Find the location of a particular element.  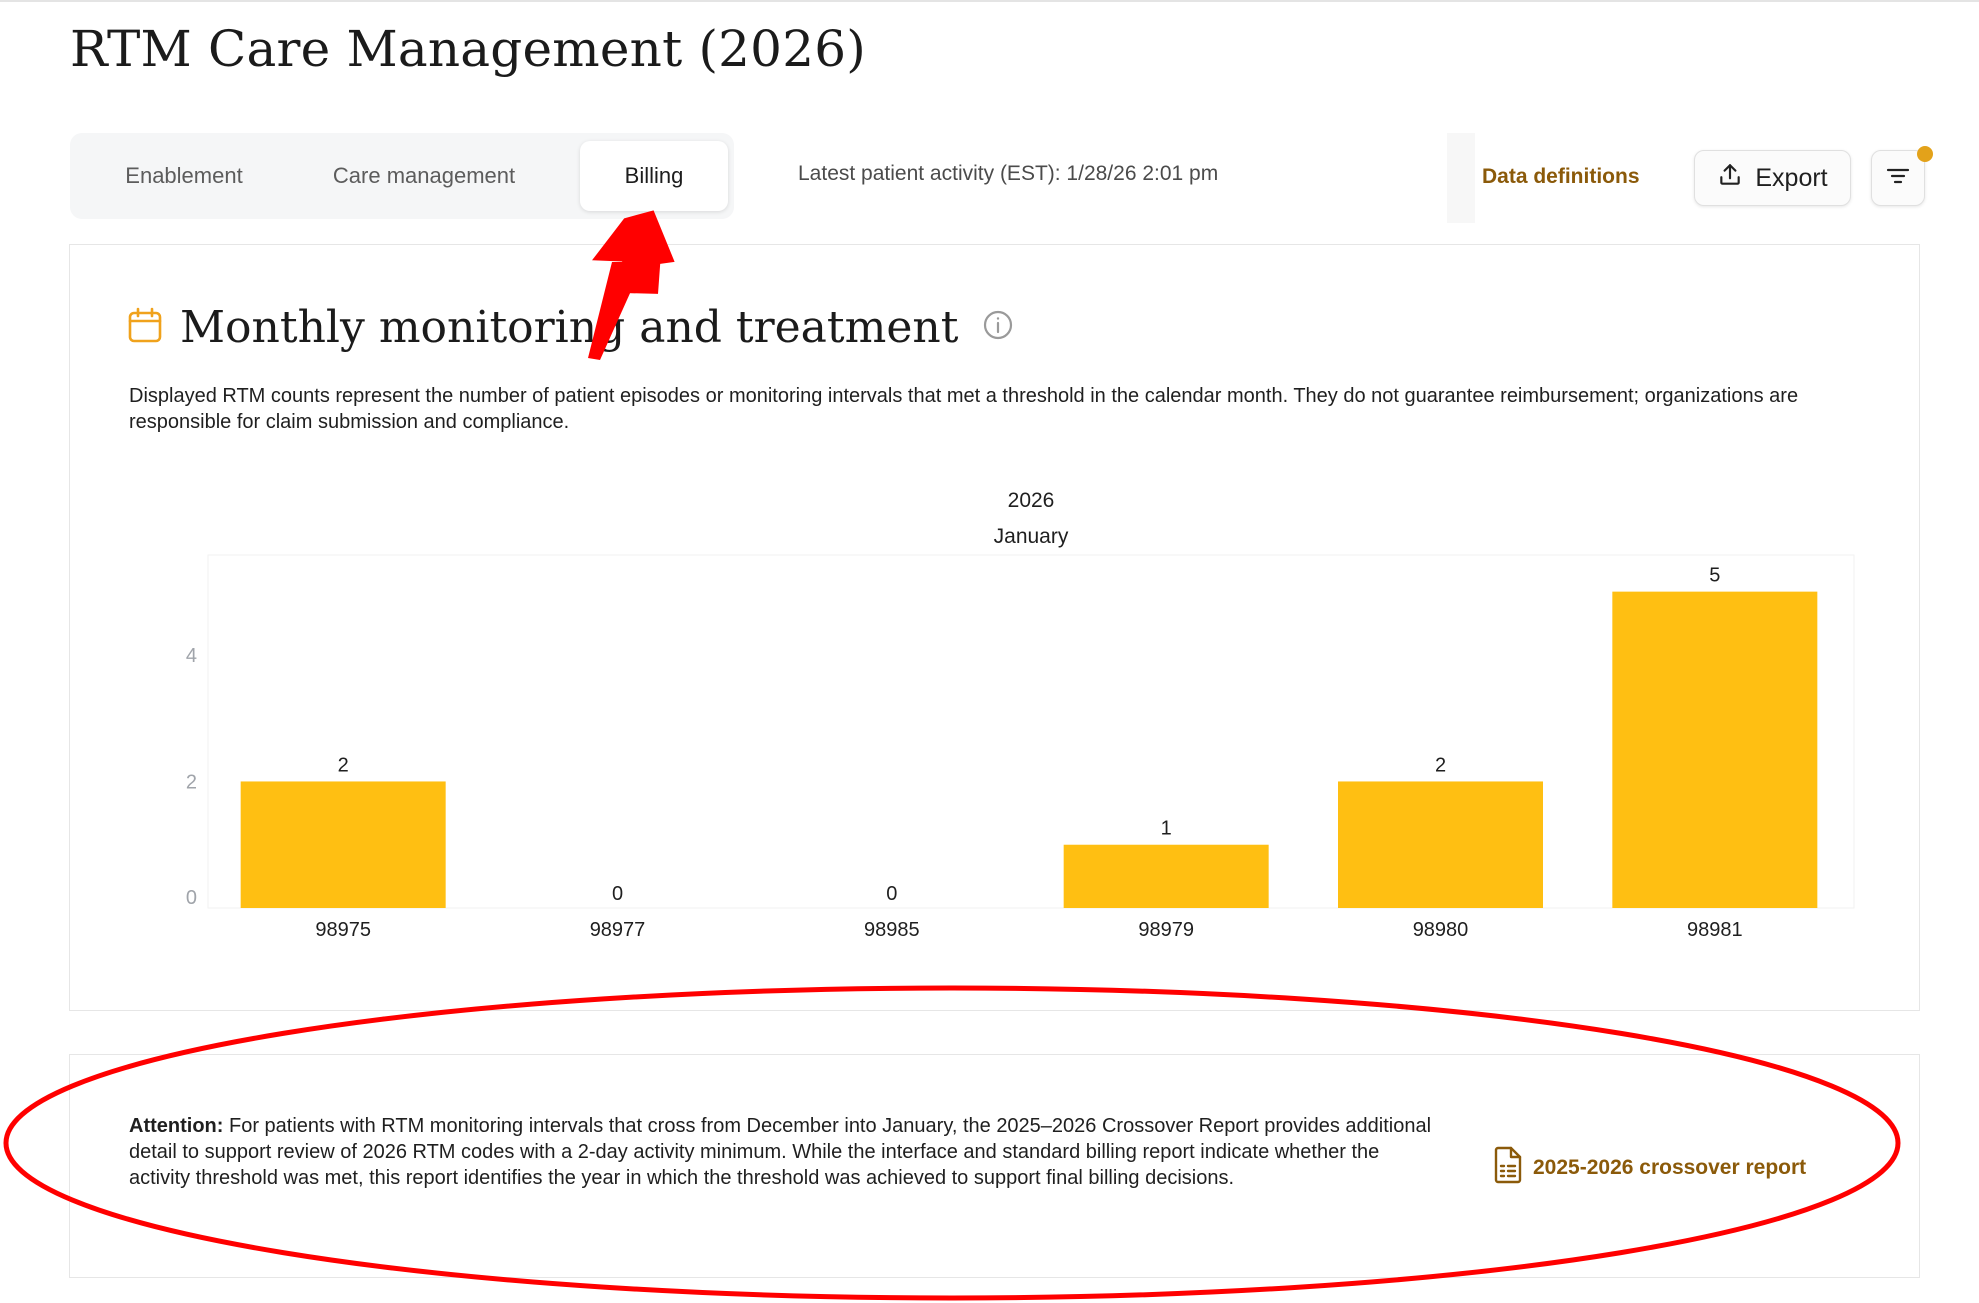

attention-label: Attention: is located at coordinates (176, 1126).